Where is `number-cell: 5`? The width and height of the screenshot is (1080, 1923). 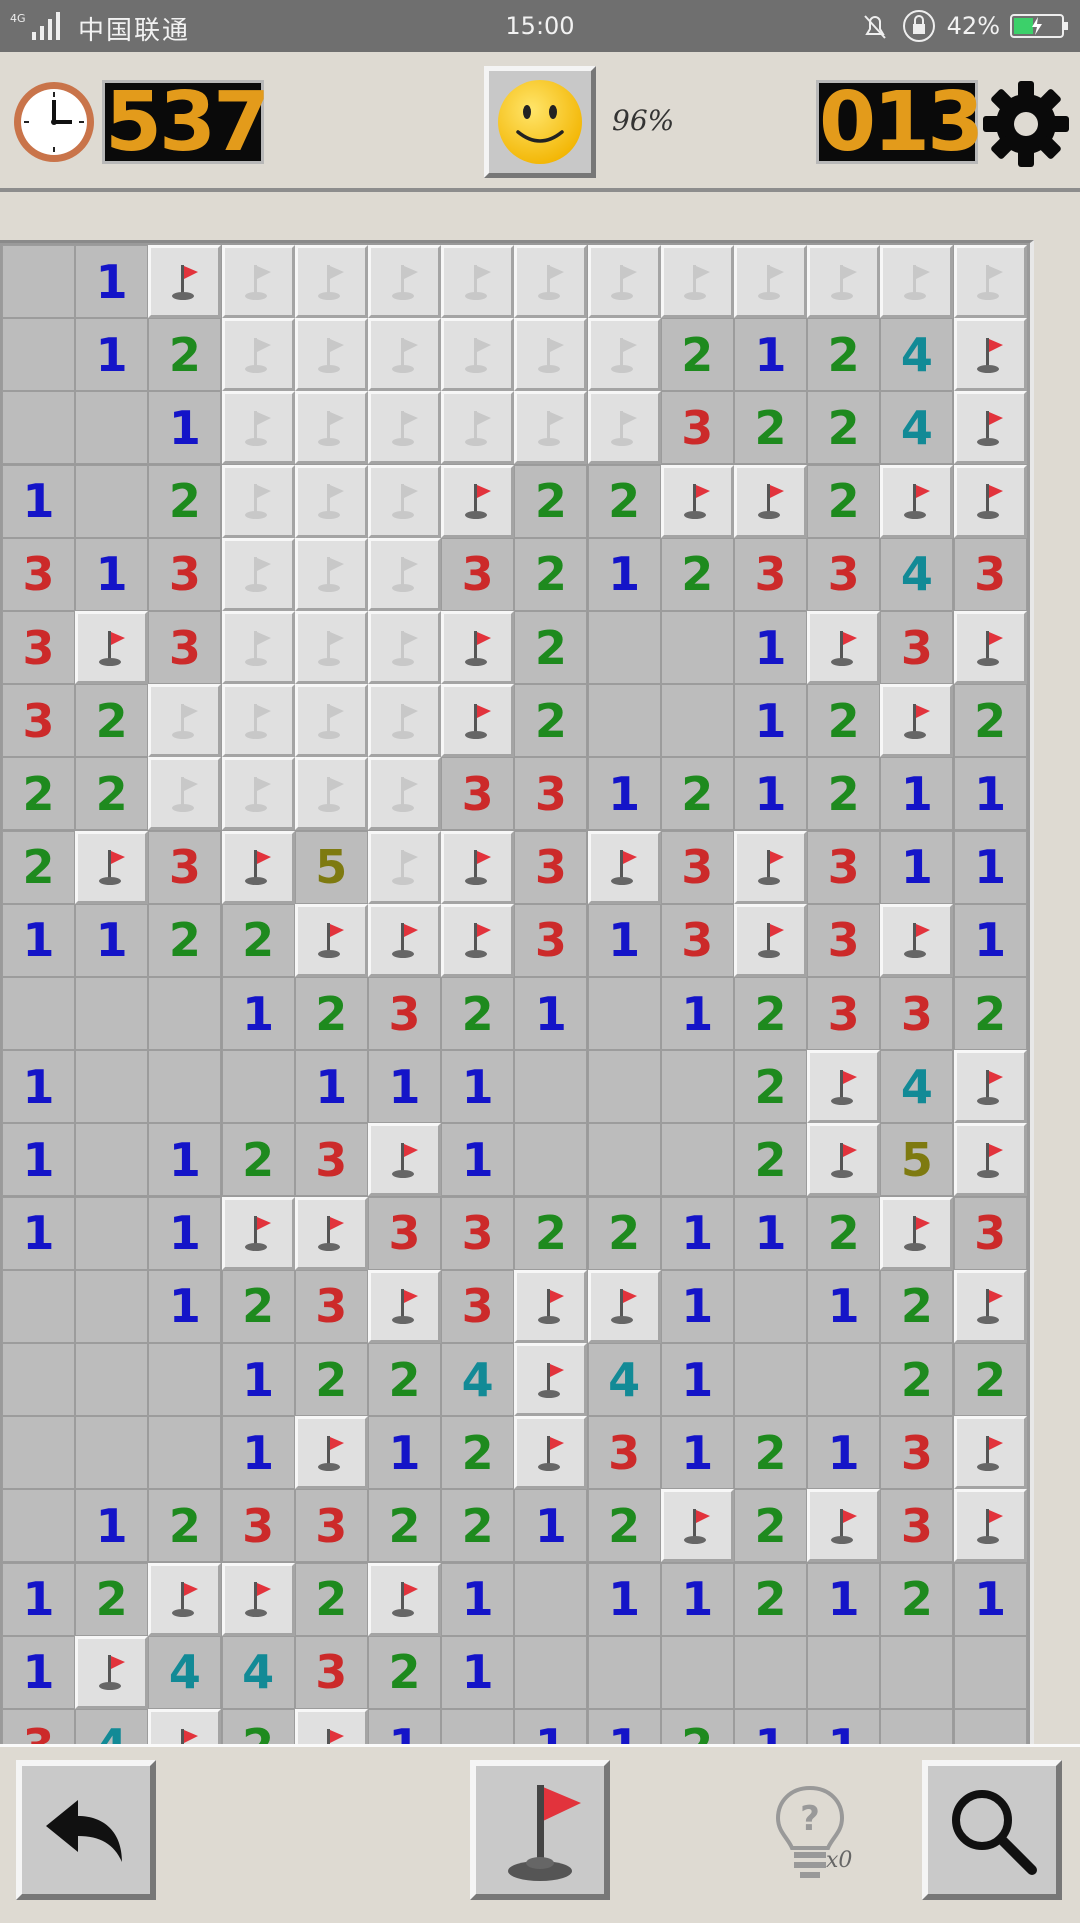 number-cell: 5 is located at coordinates (331, 867).